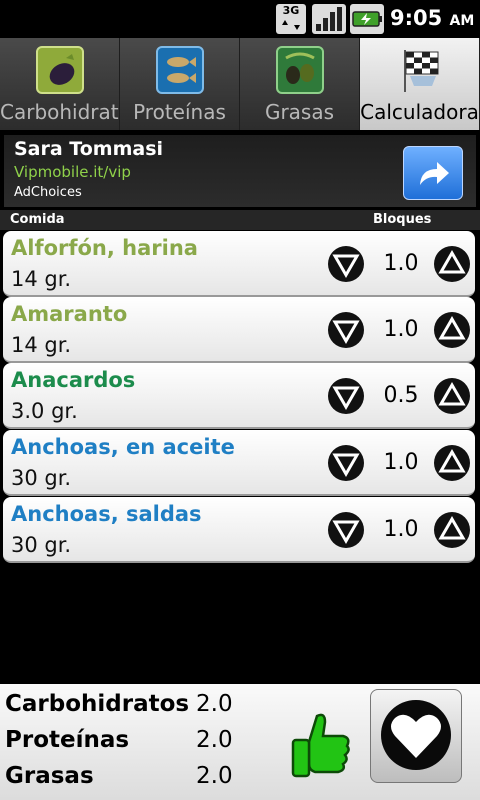 This screenshot has height=800, width=480. Describe the element at coordinates (367, 19) in the screenshot. I see `battery-charging-icon` at that location.